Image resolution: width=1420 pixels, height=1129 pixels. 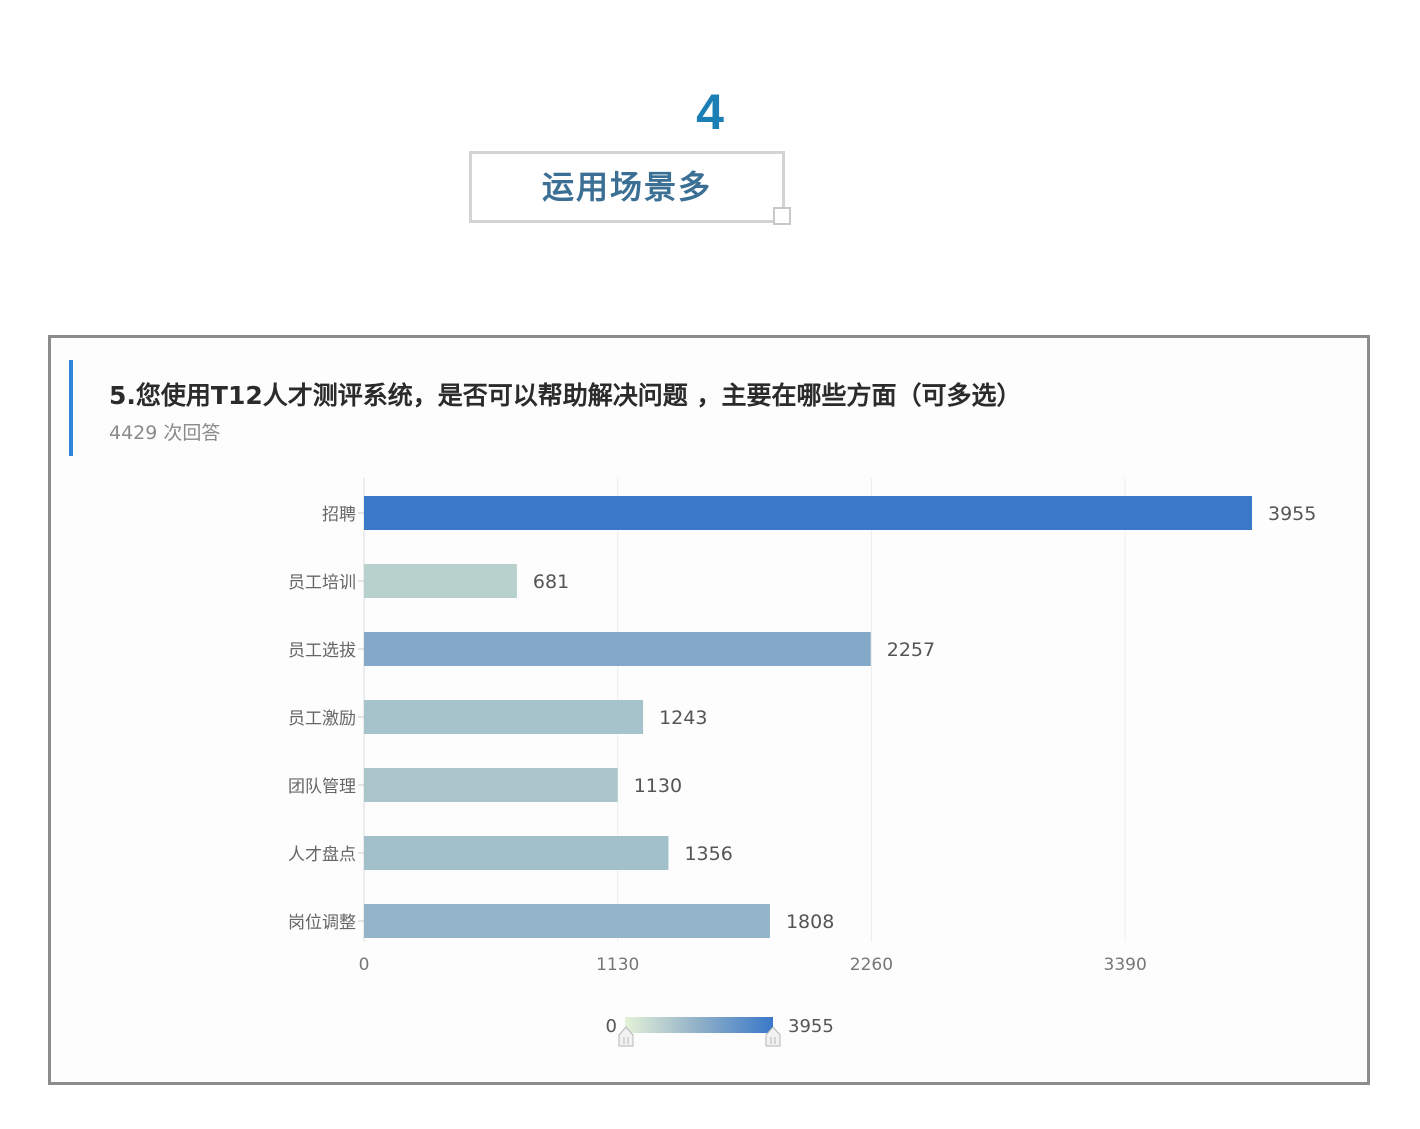 What do you see at coordinates (782, 216) in the screenshot?
I see `corner-decoration` at bounding box center [782, 216].